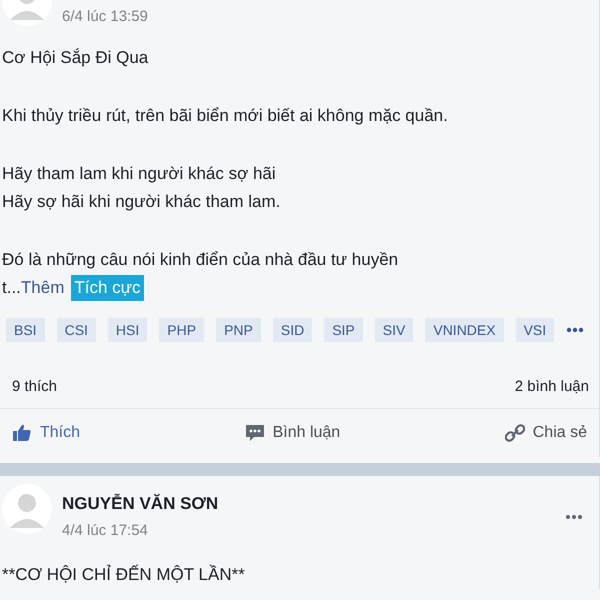 This screenshot has width=600, height=600. Describe the element at coordinates (35, 386) in the screenshot. I see `like-count: 9 thích` at that location.